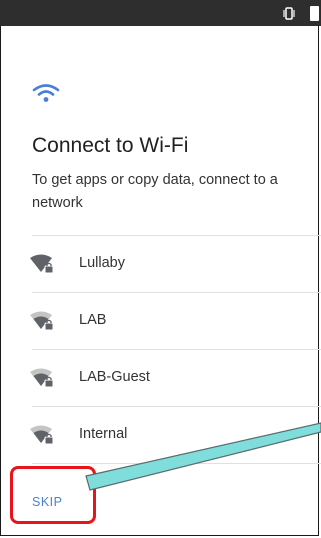 This screenshot has height=538, width=321. What do you see at coordinates (160, 321) in the screenshot?
I see `network-item-lab: LAB` at bounding box center [160, 321].